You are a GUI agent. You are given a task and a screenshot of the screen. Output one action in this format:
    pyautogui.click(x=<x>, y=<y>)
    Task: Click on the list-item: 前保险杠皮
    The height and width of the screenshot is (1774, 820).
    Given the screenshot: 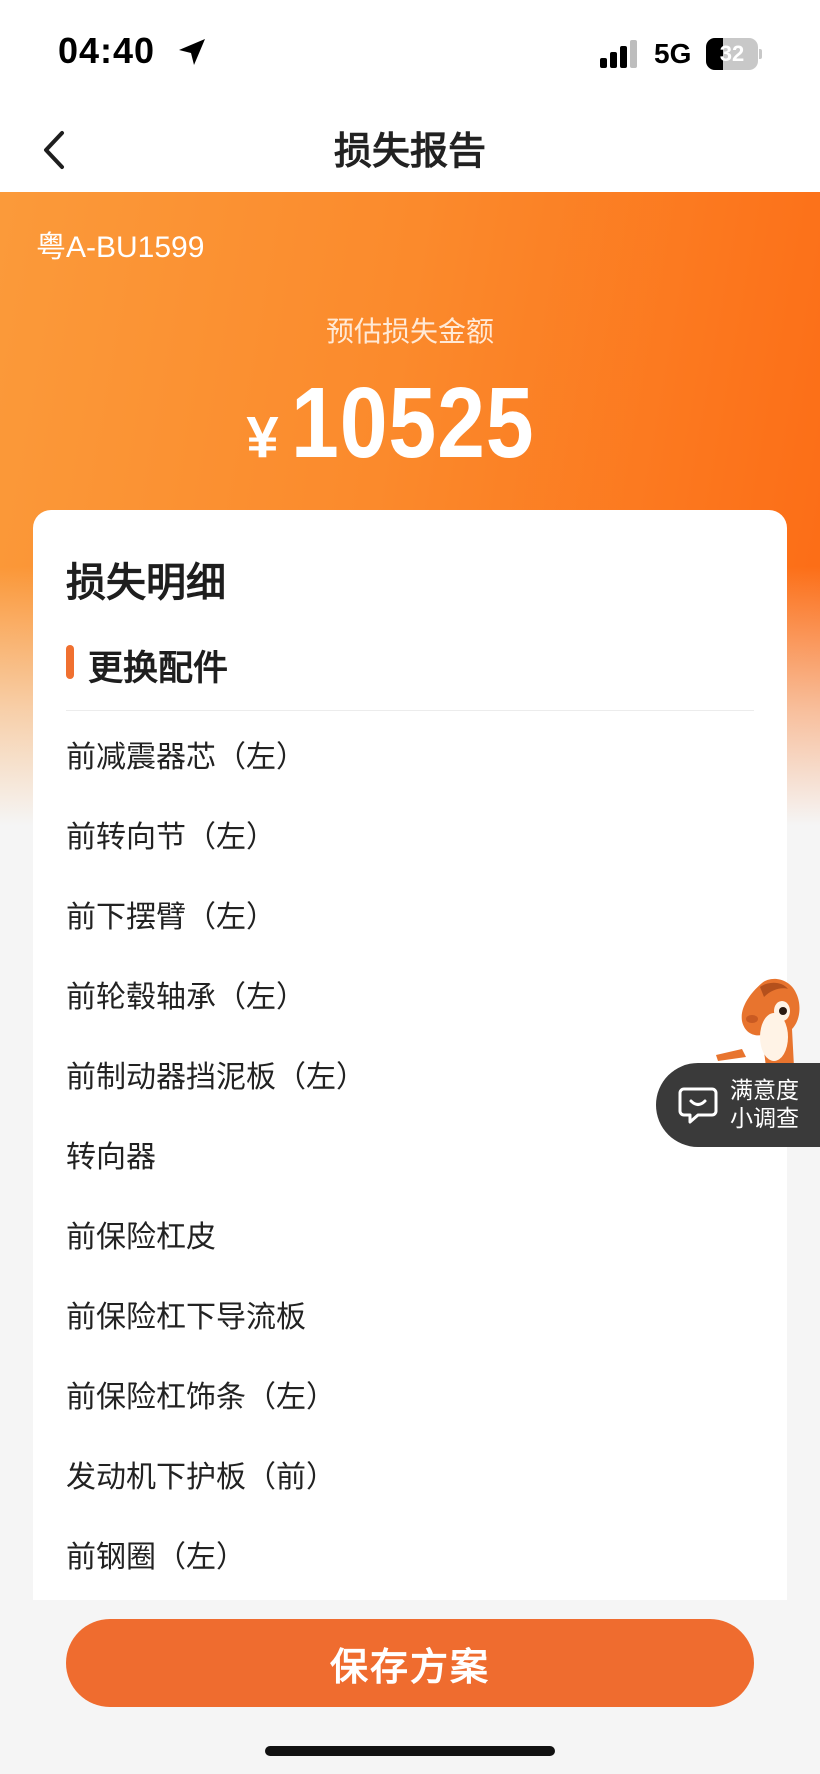 What is the action you would take?
    pyautogui.click(x=141, y=1237)
    